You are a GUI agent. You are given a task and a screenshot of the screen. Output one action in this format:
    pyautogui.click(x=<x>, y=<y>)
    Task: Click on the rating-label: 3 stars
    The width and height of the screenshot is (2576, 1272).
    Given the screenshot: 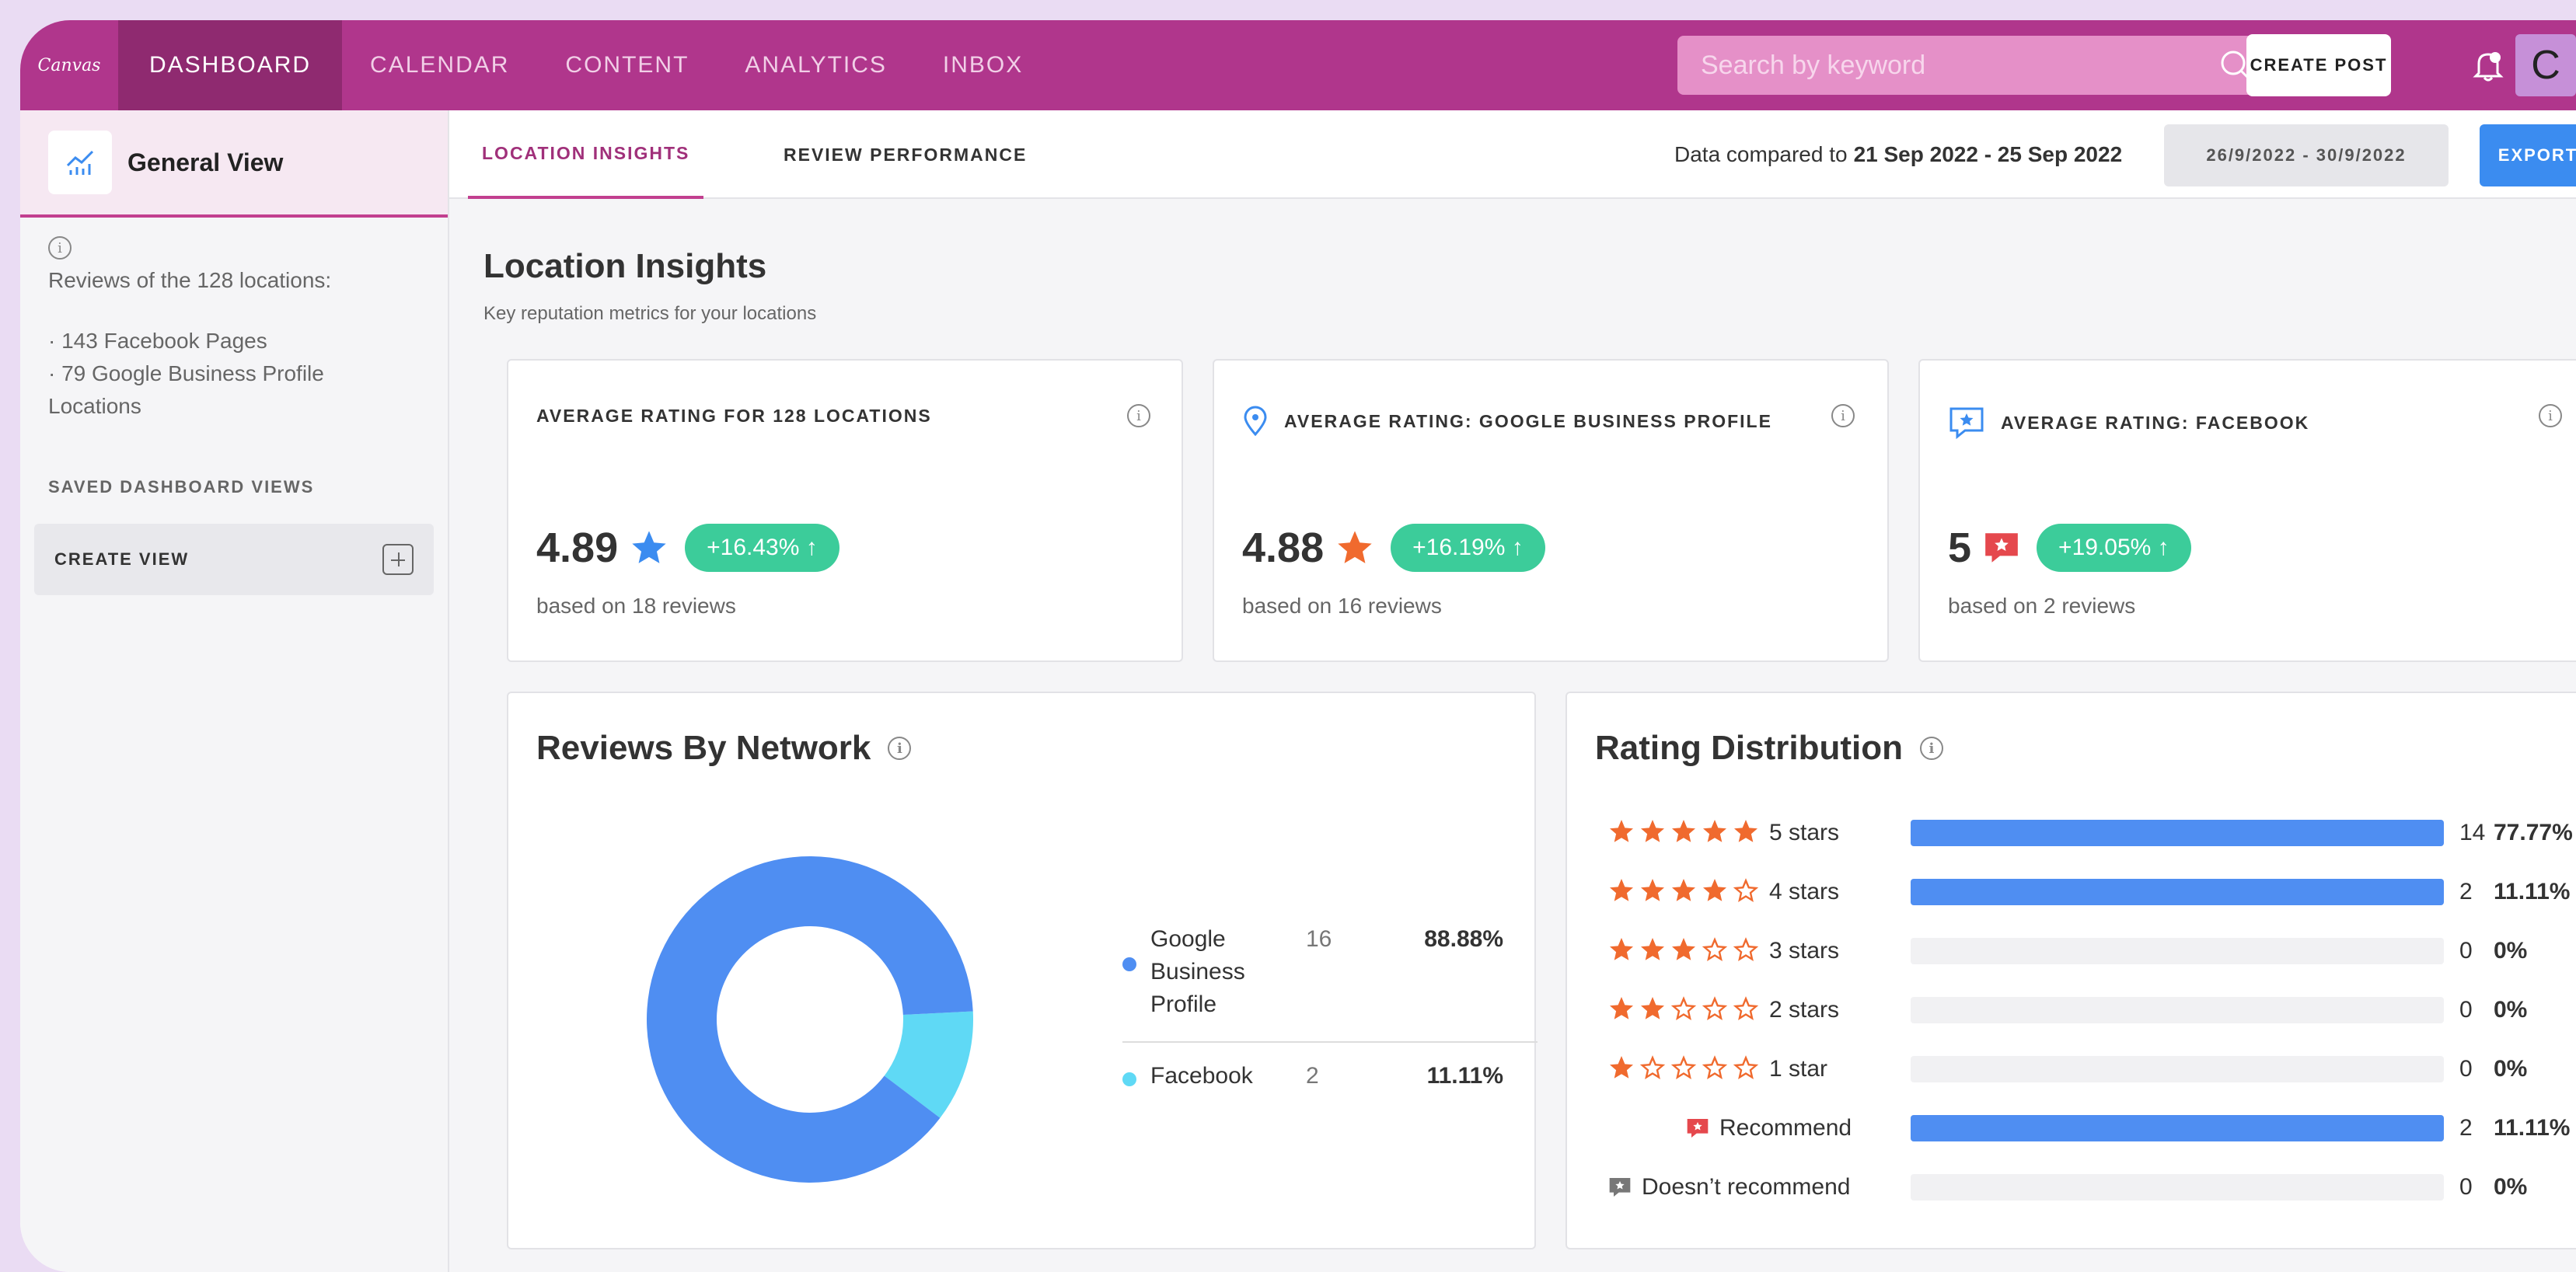 What is the action you would take?
    pyautogui.click(x=1805, y=951)
    